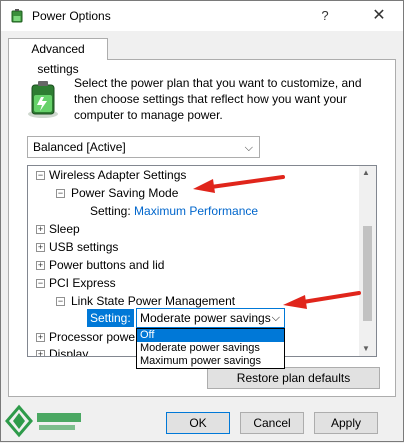 The height and width of the screenshot is (443, 404). I want to click on tree-item-label: Sleep, so click(64, 229).